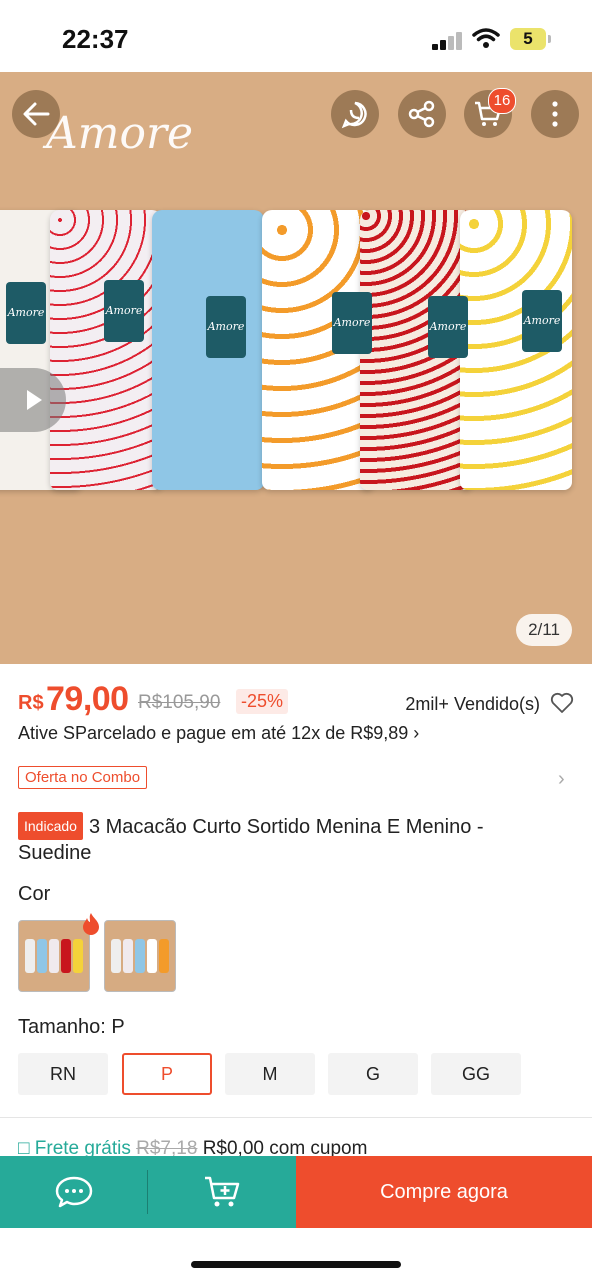  I want to click on whatsapp-icon, so click(354, 115).